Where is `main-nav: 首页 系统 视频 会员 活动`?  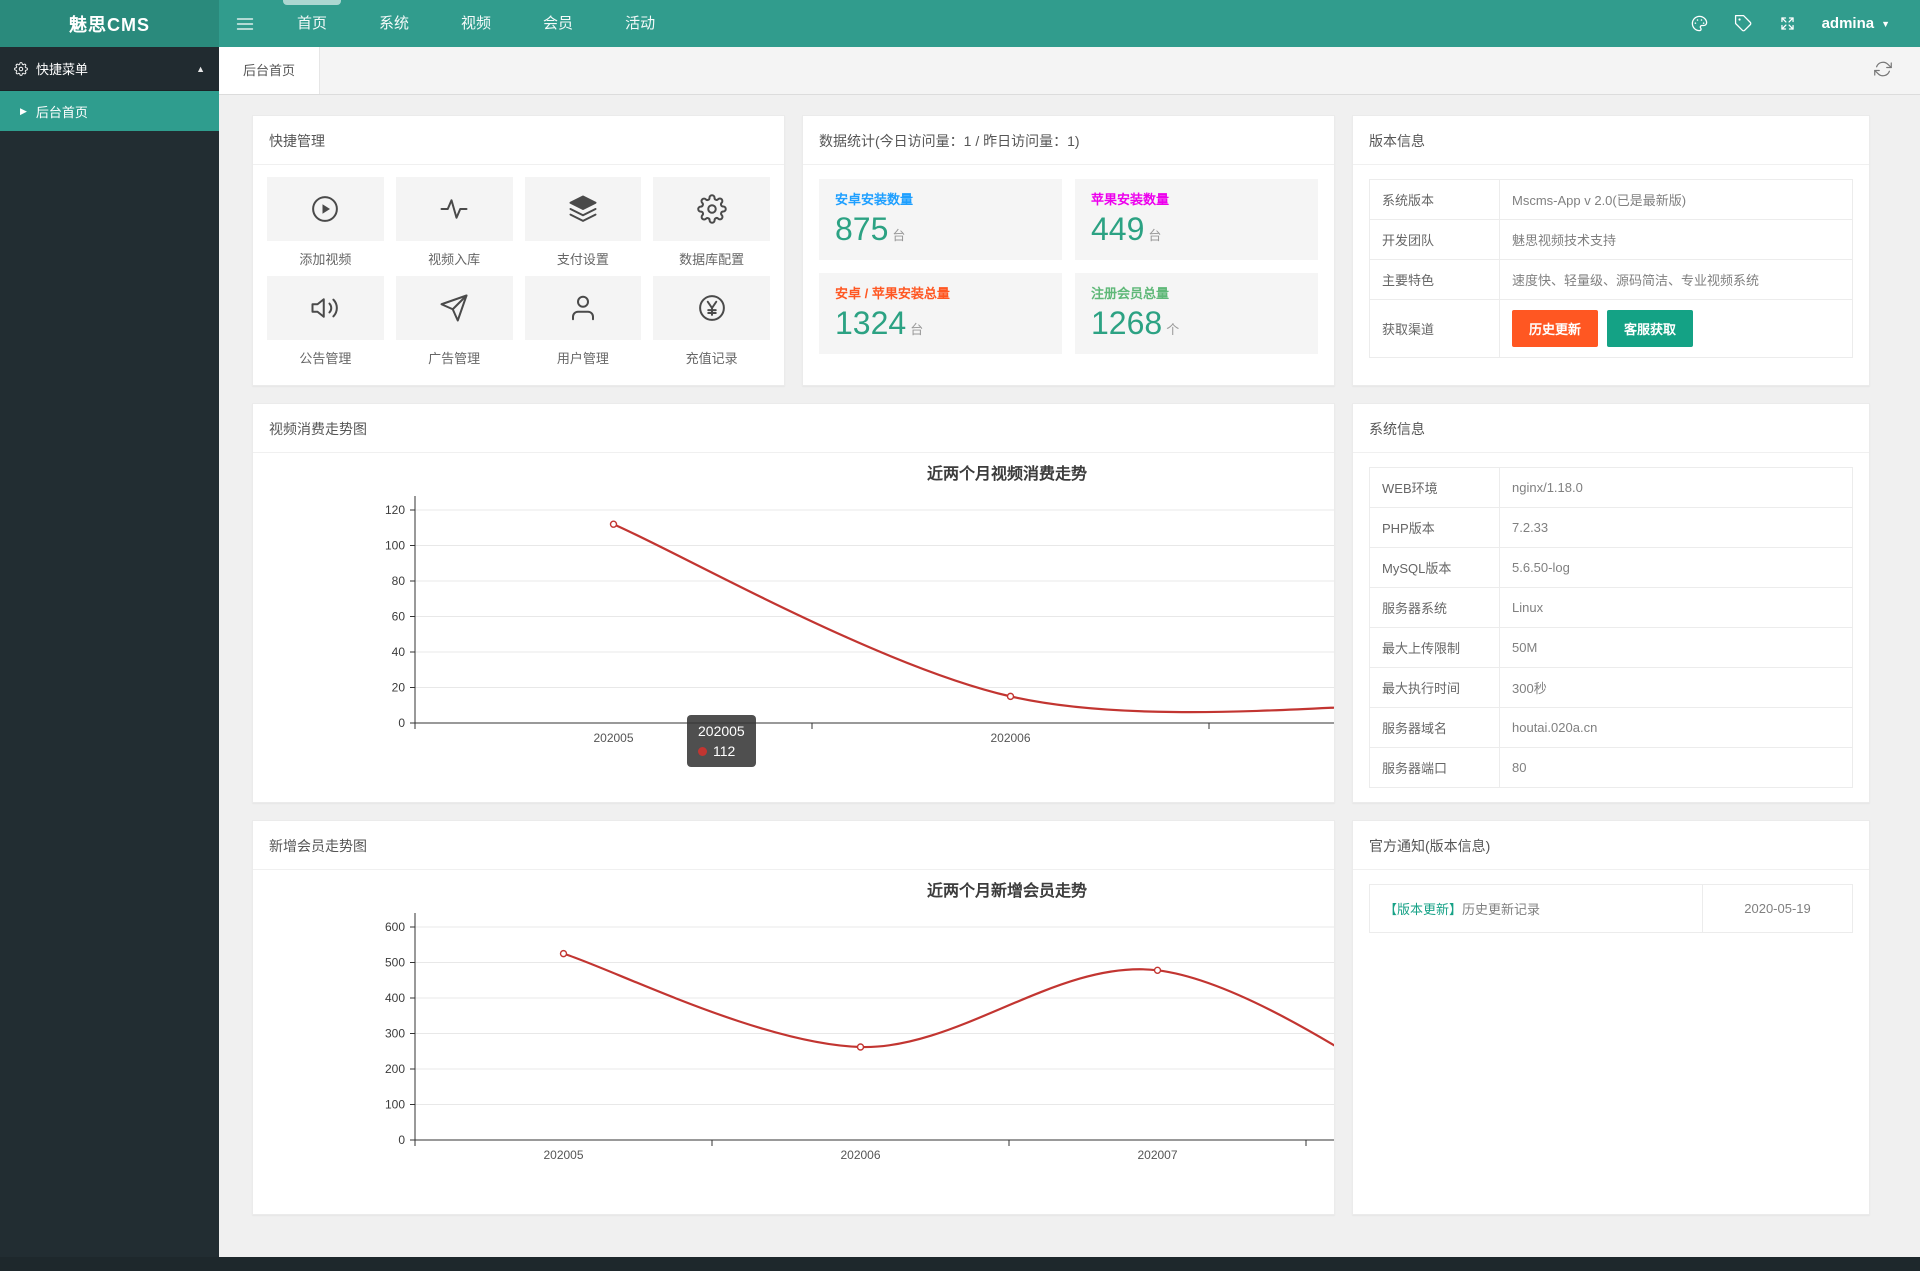
main-nav: 首页 系统 视频 会员 活动 is located at coordinates (476, 23).